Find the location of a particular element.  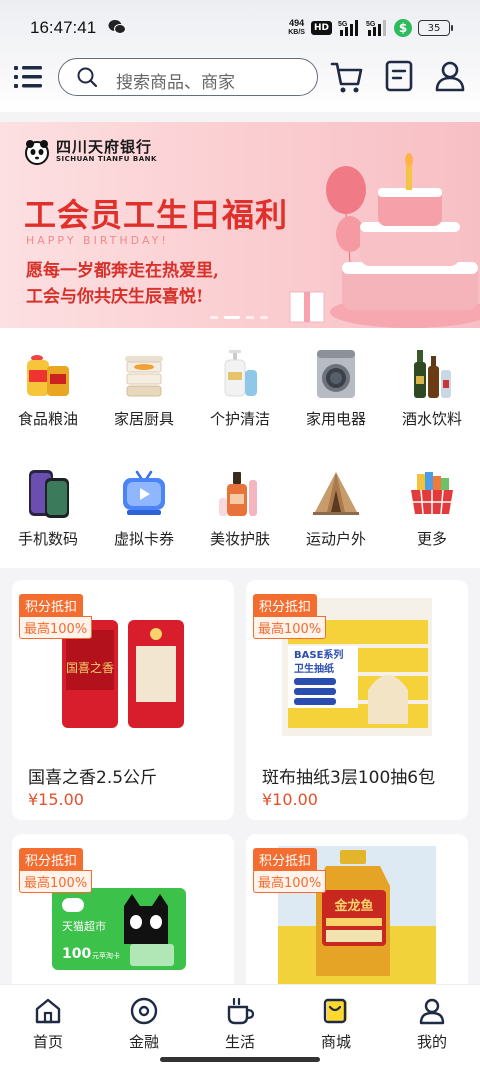

net-speed: 494 KB/S is located at coordinates (296, 28).